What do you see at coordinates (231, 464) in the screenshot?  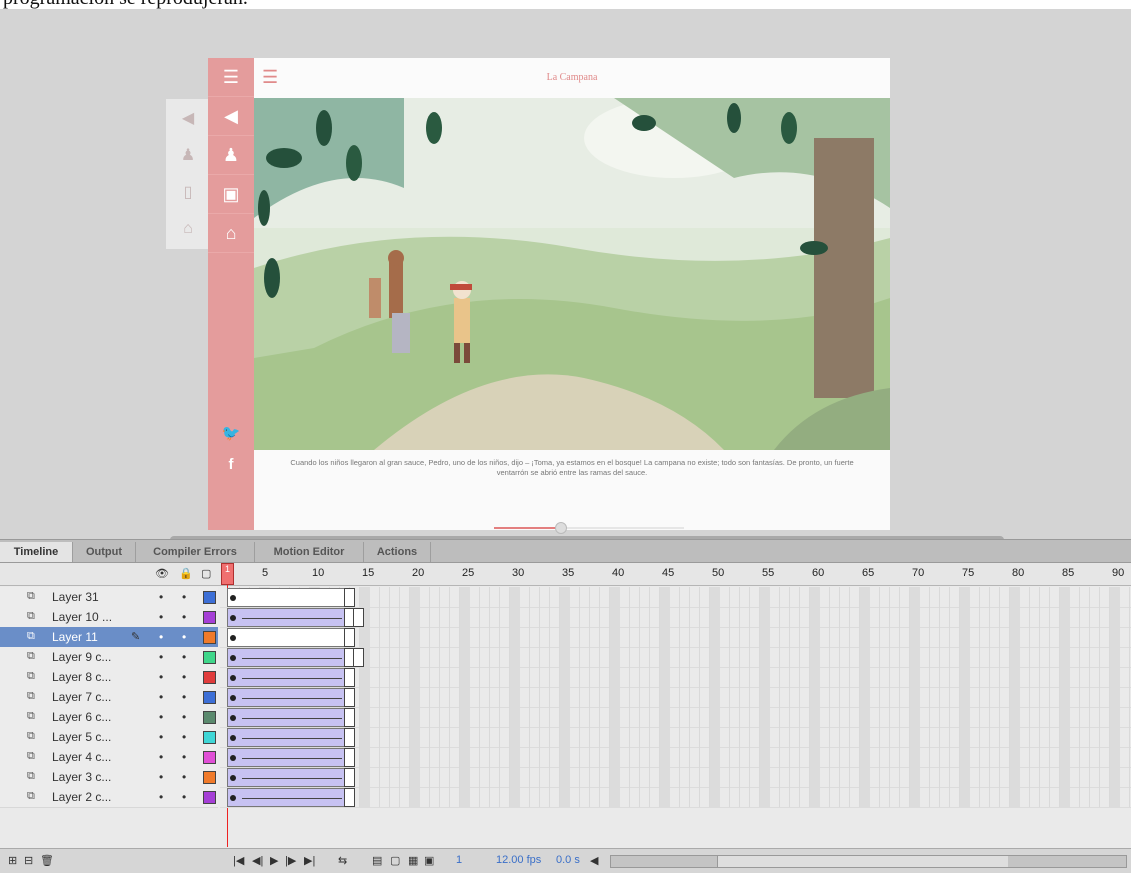 I see `facebook-icon: f` at bounding box center [231, 464].